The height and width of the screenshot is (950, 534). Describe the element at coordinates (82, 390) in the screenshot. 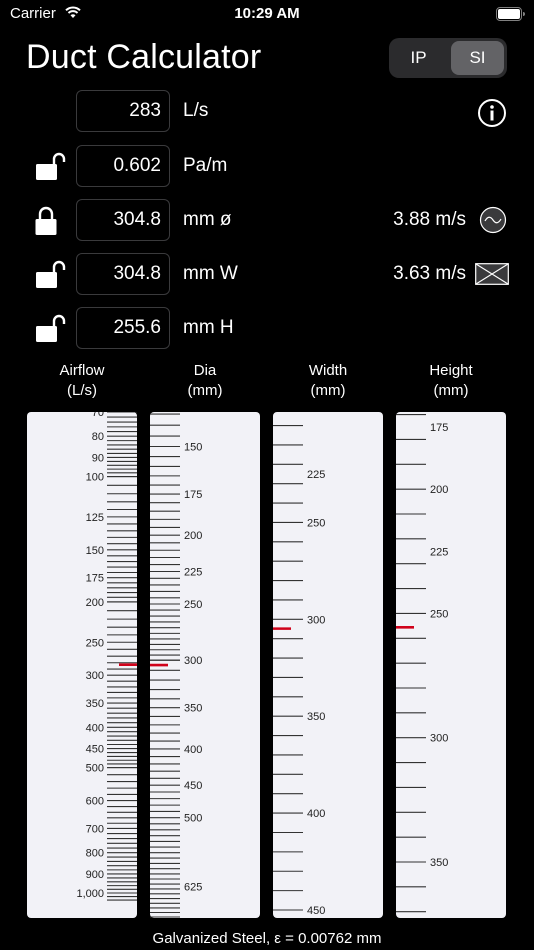

I see `column-unit: (L/s)` at that location.